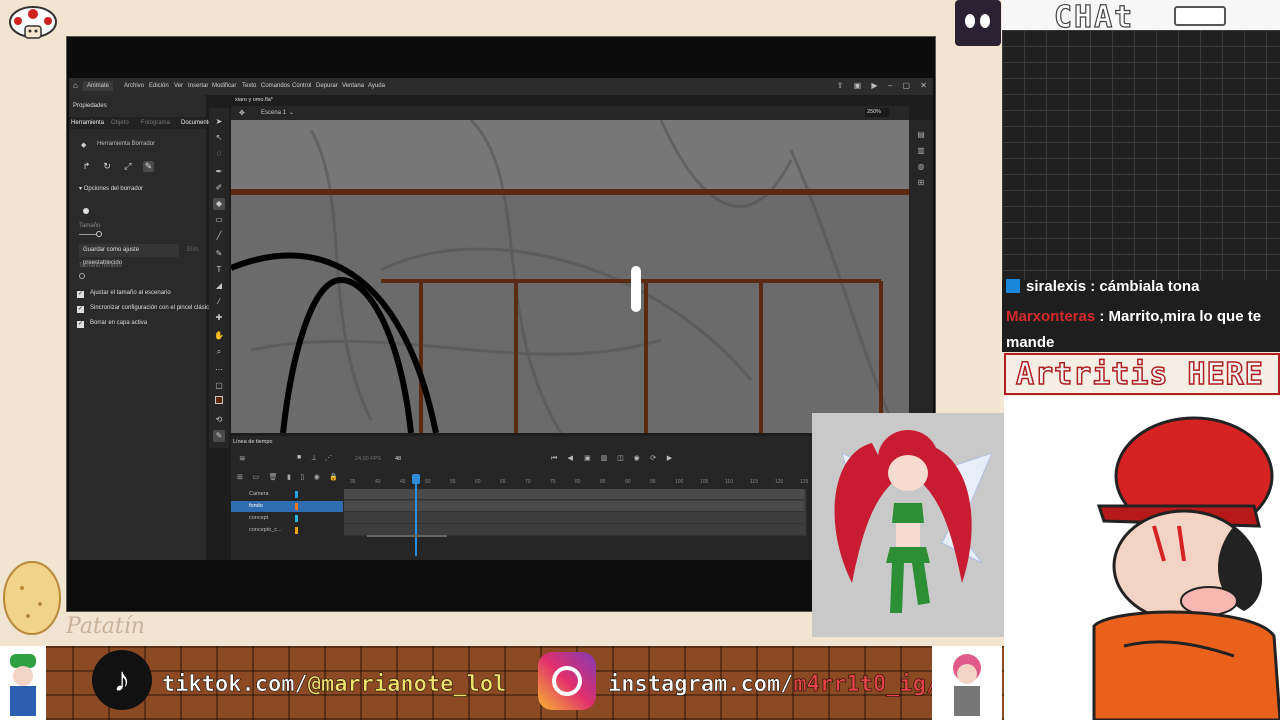  What do you see at coordinates (921, 167) in the screenshot?
I see `color-icon: ◍` at bounding box center [921, 167].